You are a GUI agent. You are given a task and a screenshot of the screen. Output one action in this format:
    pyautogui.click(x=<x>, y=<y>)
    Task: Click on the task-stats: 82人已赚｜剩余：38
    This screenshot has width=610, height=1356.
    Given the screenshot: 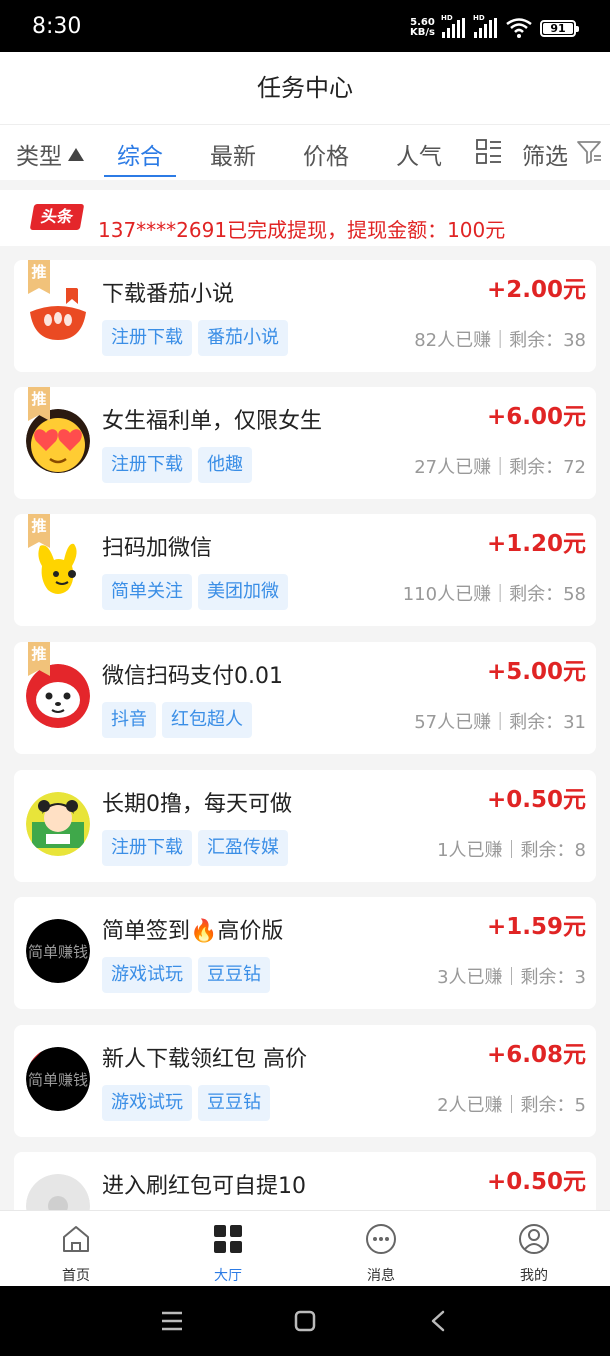 What is the action you would take?
    pyautogui.click(x=500, y=340)
    